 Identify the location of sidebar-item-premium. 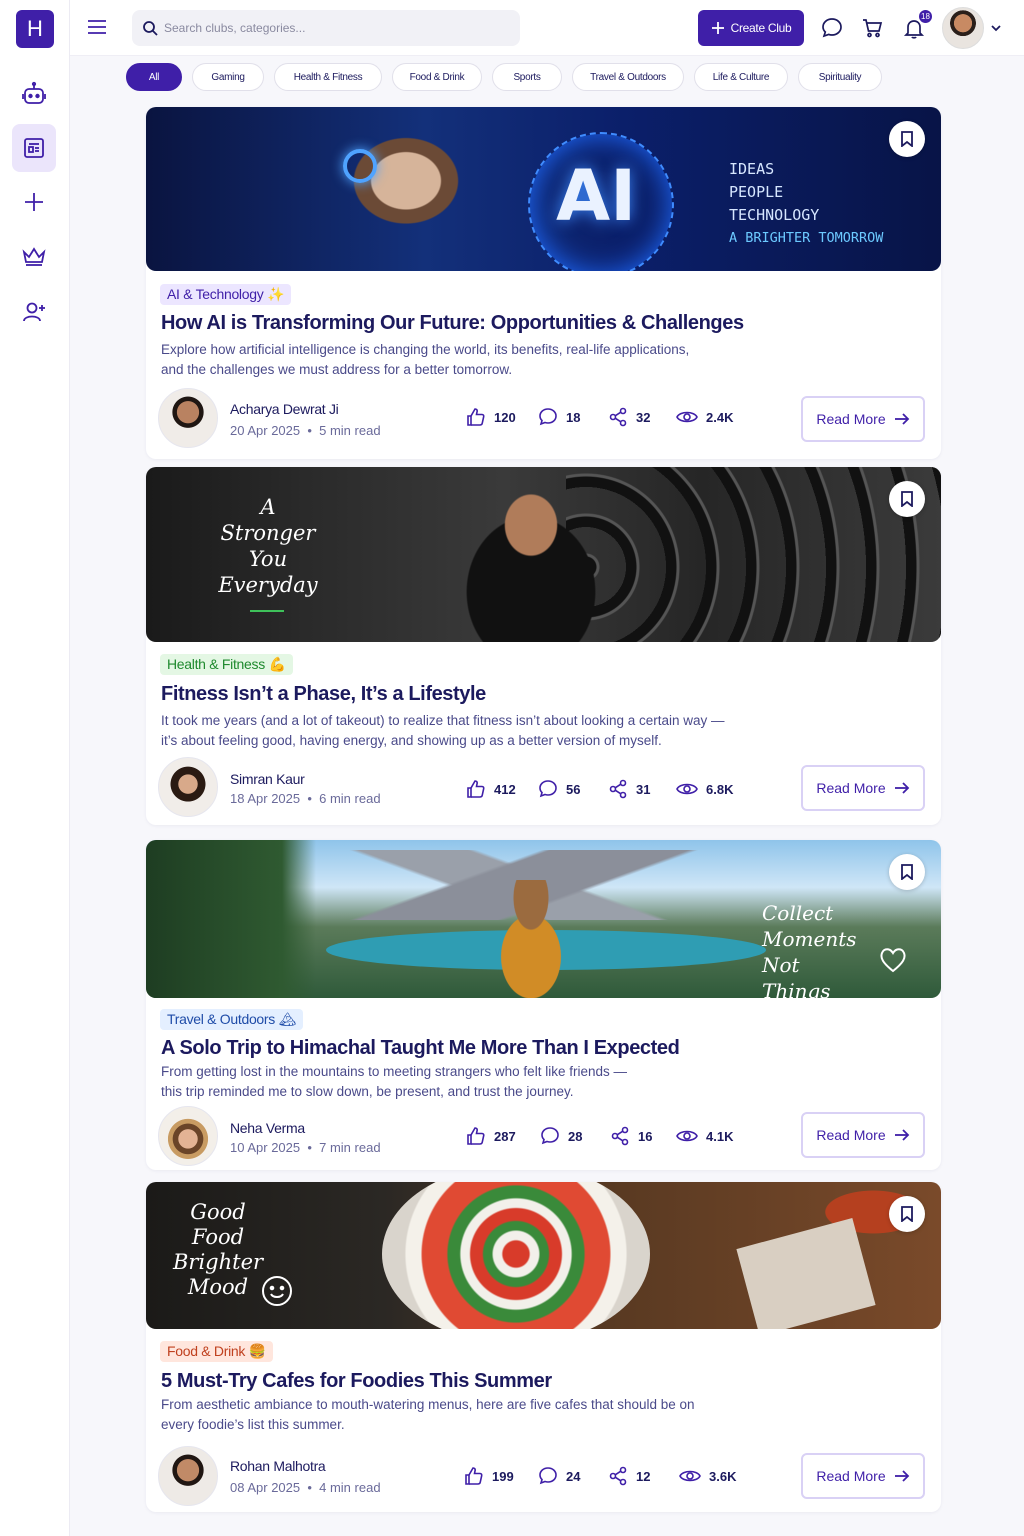
(34, 256).